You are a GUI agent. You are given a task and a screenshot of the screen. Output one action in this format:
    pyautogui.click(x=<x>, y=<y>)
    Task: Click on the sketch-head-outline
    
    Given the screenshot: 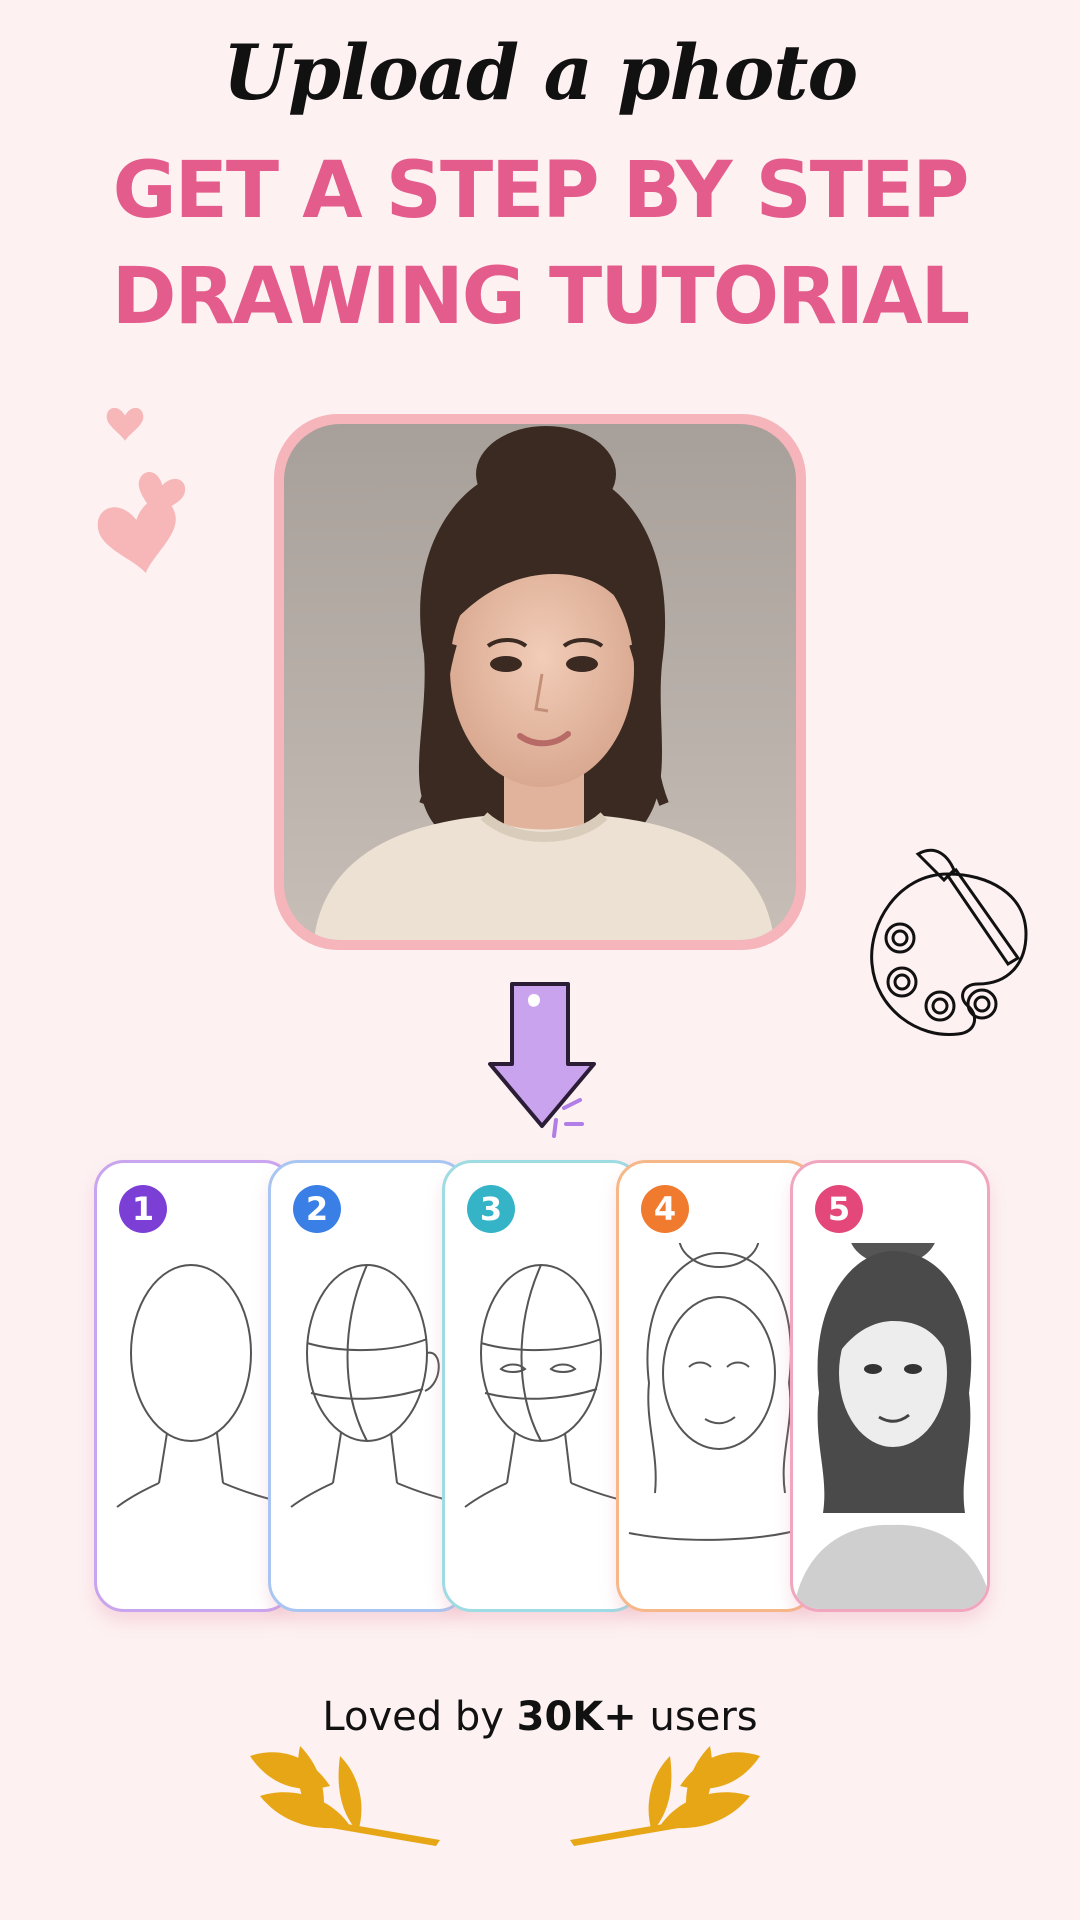 What is the action you would take?
    pyautogui.click(x=202, y=1386)
    